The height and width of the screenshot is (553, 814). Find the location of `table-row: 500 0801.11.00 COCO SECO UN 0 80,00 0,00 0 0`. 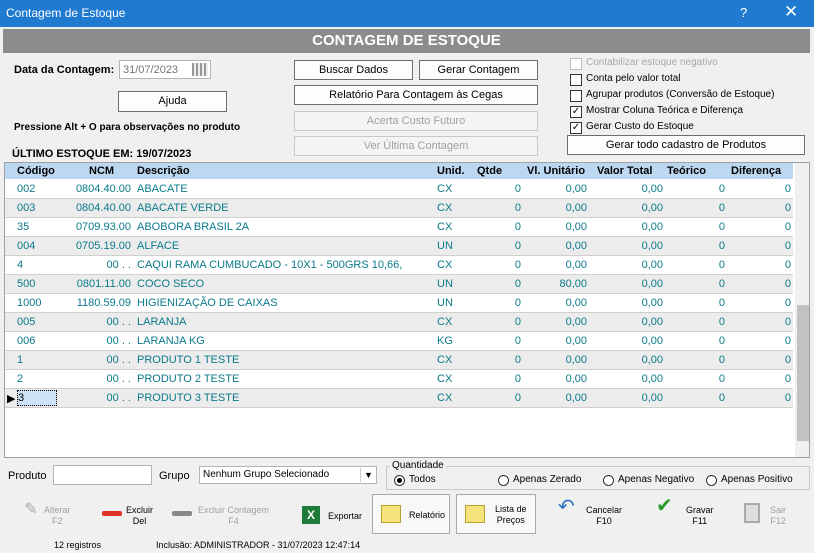

table-row: 500 0801.11.00 COCO SECO UN 0 80,00 0,00 0 0 is located at coordinates (399, 284).